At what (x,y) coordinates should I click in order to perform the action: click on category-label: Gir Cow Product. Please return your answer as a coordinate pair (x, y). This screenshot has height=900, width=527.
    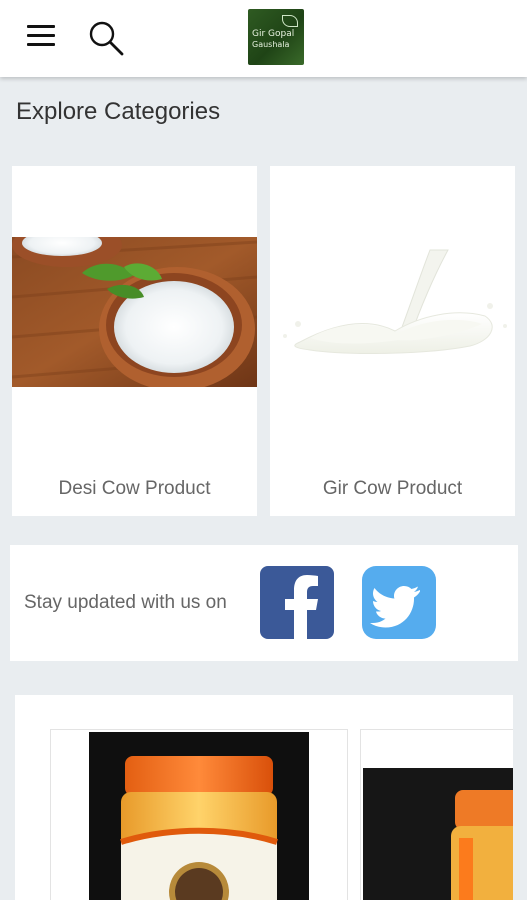
    Looking at the image, I should click on (392, 488).